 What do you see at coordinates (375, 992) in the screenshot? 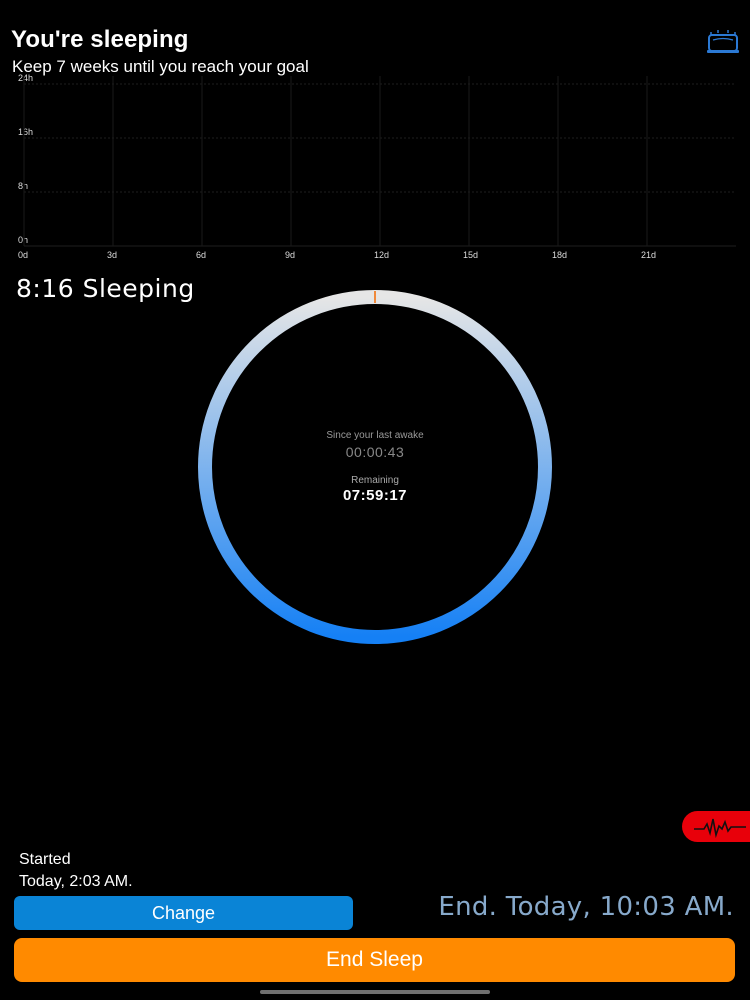
I see `home-indicator` at bounding box center [375, 992].